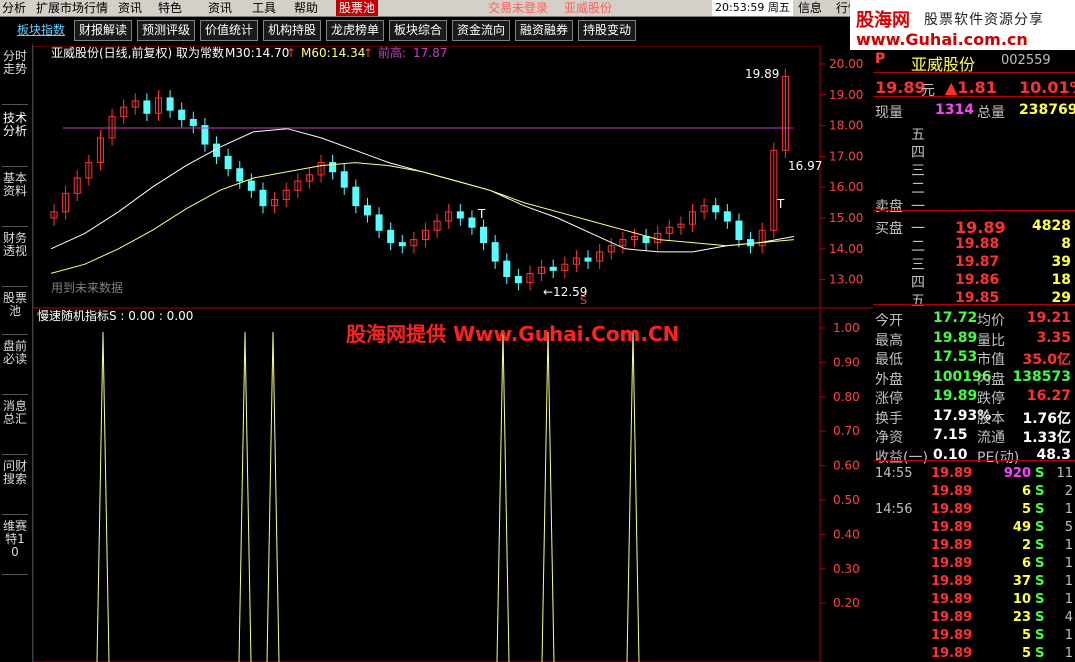 This screenshot has width=1075, height=662. I want to click on vtab-intraday: 分时走势, so click(15, 77).